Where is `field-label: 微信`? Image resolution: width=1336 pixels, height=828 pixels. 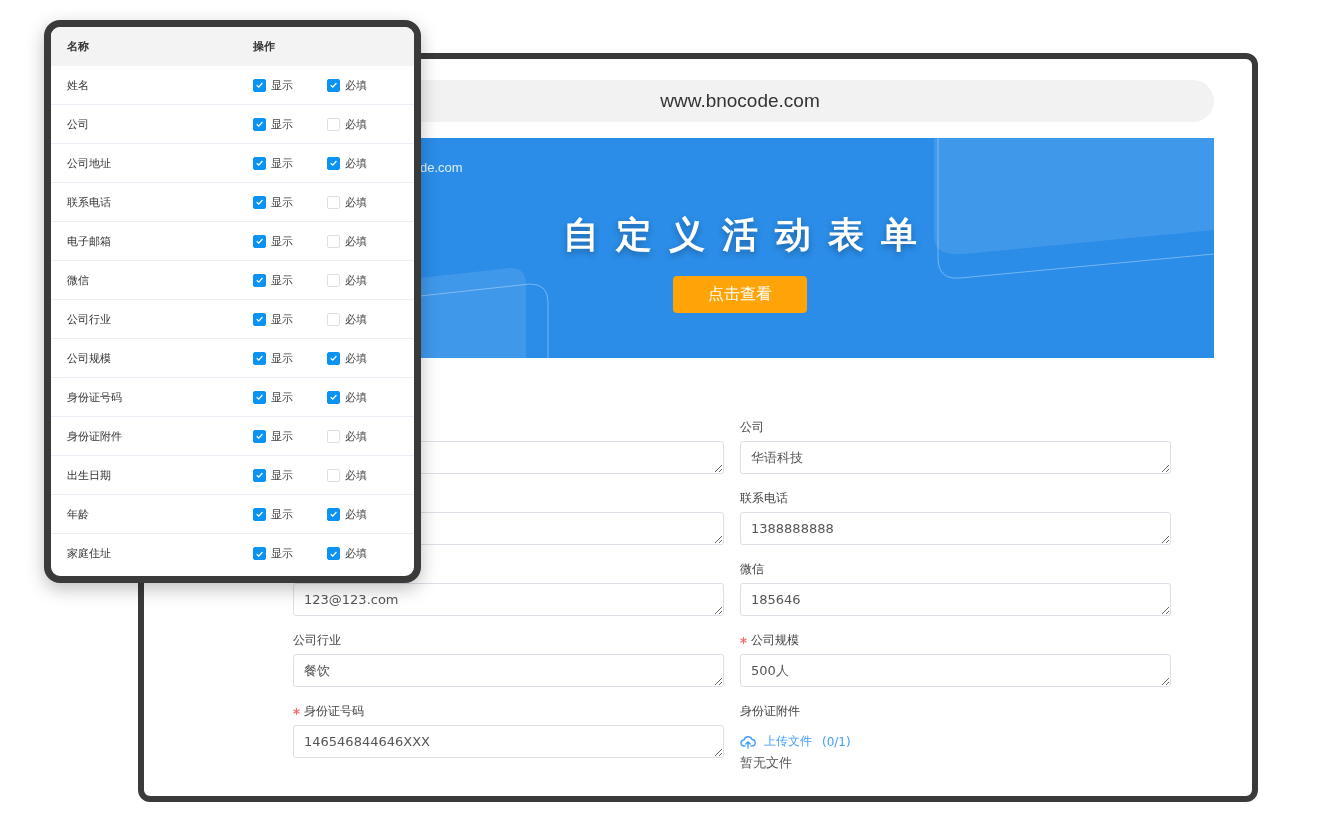
field-label: 微信 is located at coordinates (752, 569).